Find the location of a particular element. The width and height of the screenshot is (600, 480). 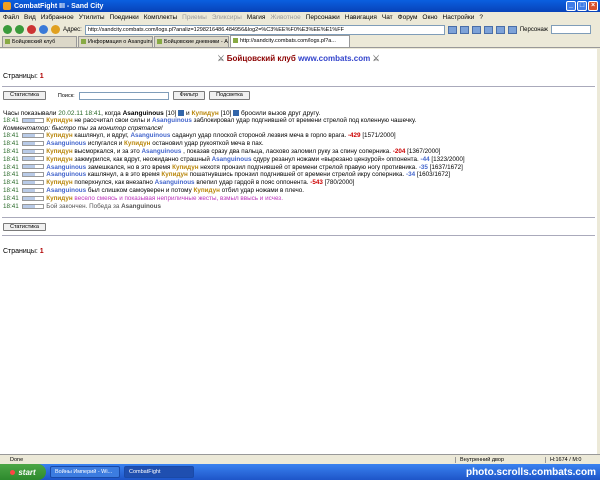

stop-icon is located at coordinates (31, 29).